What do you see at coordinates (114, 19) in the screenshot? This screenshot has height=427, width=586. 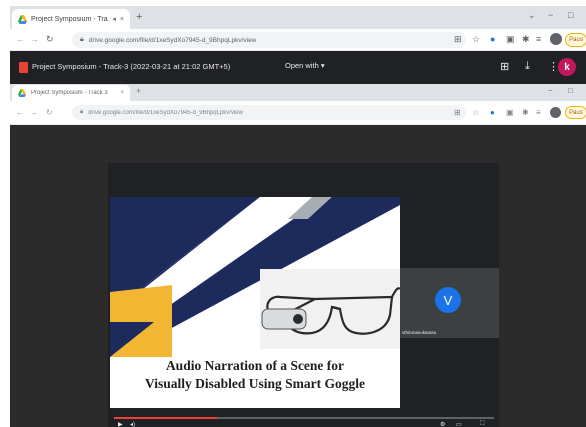 I see `speaker-icon: ◂` at bounding box center [114, 19].